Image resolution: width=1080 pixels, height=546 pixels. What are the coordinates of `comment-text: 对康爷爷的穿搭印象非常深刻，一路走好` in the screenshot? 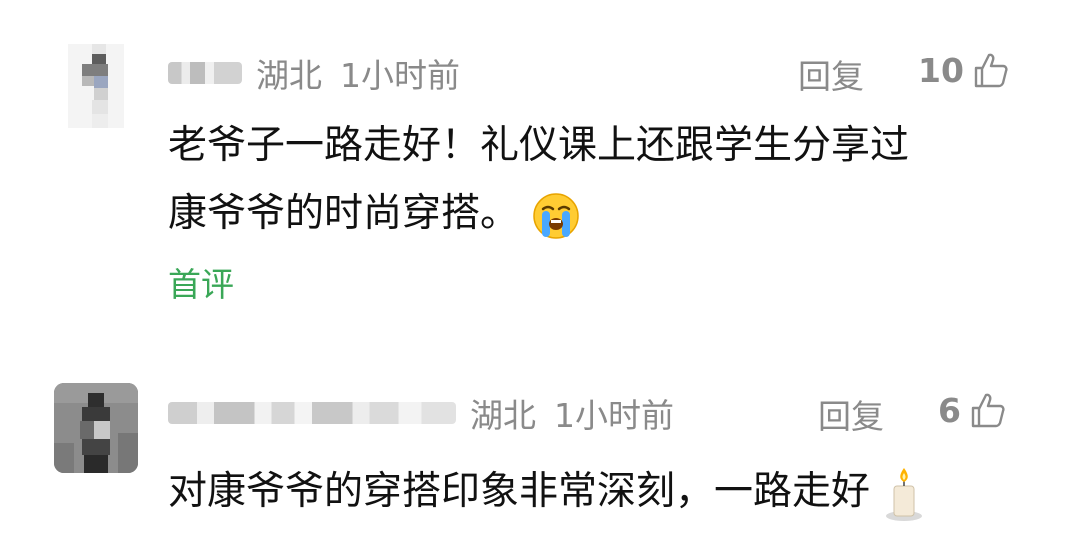 It's located at (547, 492).